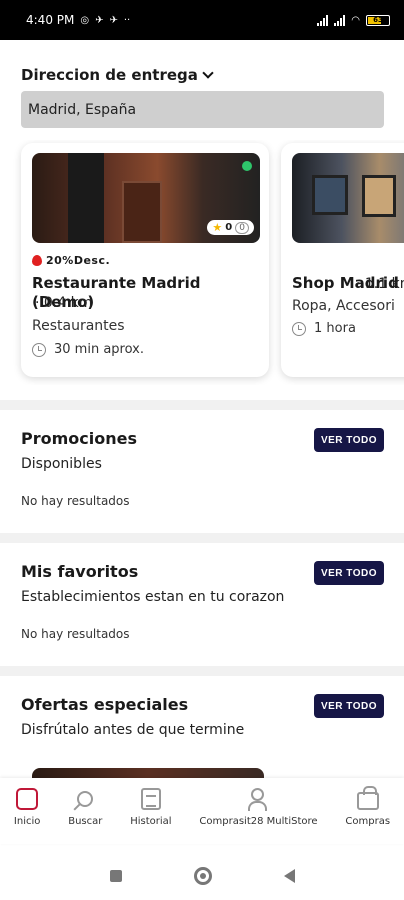 The height and width of the screenshot is (900, 404). Describe the element at coordinates (242, 227) in the screenshot. I see `rating-count: 0` at that location.